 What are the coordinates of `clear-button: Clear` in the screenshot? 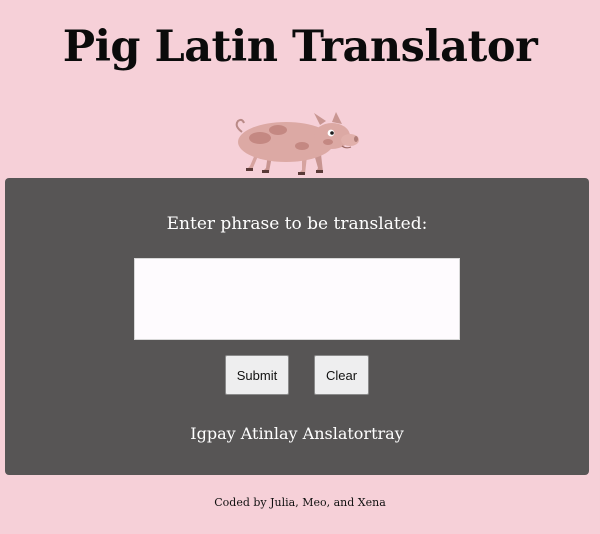 It's located at (341, 375).